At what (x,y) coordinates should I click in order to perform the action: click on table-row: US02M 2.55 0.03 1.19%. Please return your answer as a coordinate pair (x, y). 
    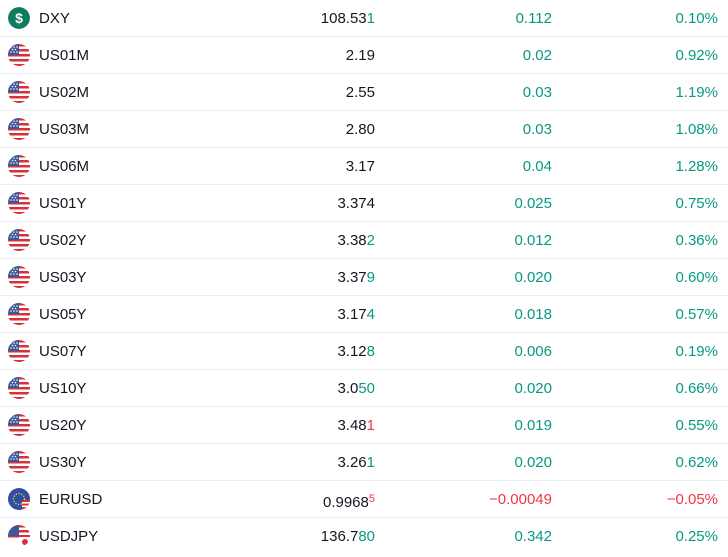
    Looking at the image, I should click on (364, 92).